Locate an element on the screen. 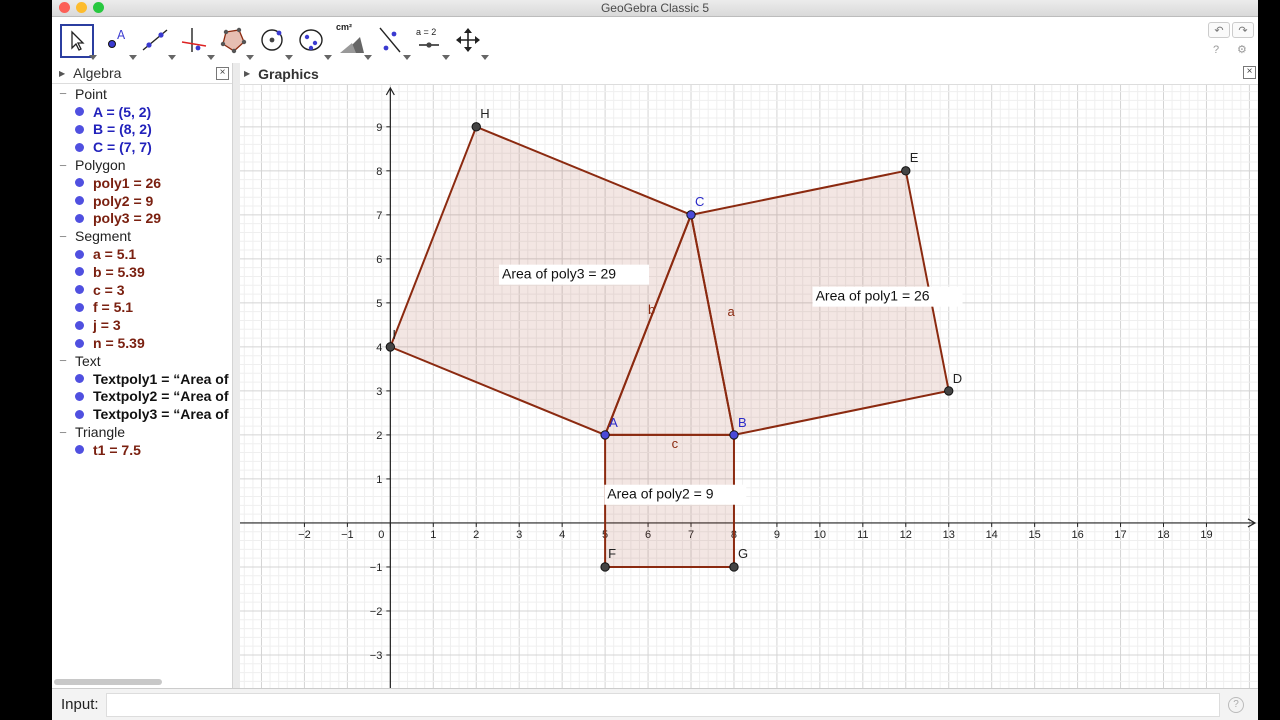 The height and width of the screenshot is (720, 1280). polygon-icon is located at coordinates (233, 40).